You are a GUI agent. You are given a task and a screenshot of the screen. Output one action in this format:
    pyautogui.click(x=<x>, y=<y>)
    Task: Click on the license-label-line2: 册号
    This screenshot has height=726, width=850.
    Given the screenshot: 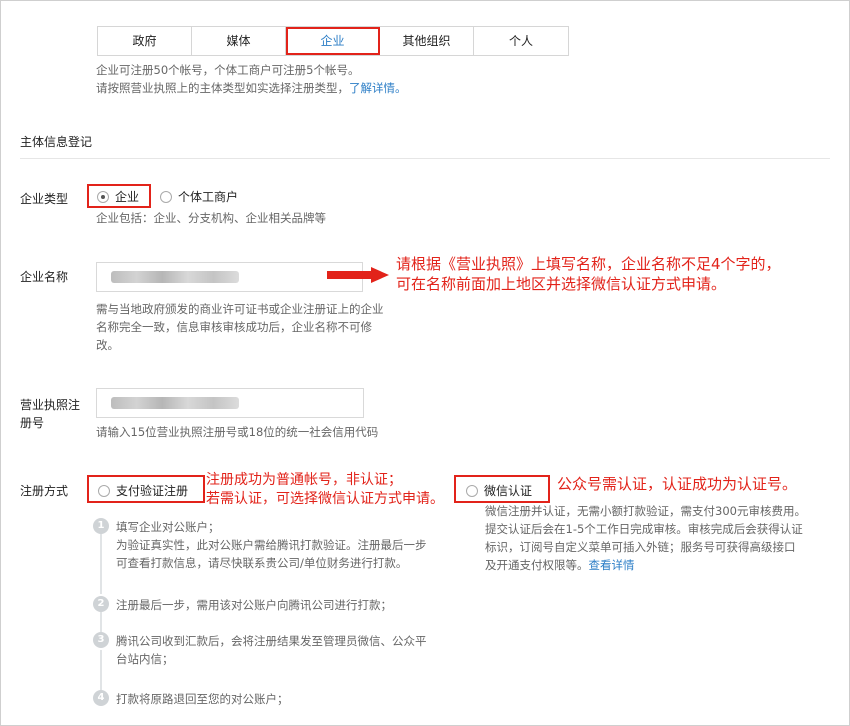 What is the action you would take?
    pyautogui.click(x=32, y=423)
    